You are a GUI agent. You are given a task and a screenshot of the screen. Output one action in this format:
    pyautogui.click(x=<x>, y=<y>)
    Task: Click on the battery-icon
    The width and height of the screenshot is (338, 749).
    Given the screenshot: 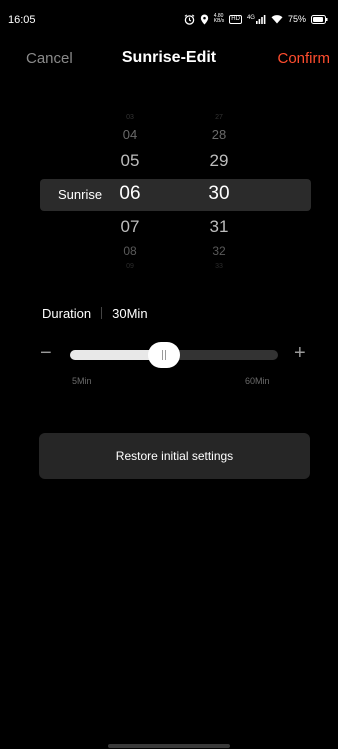 What is the action you would take?
    pyautogui.click(x=319, y=19)
    